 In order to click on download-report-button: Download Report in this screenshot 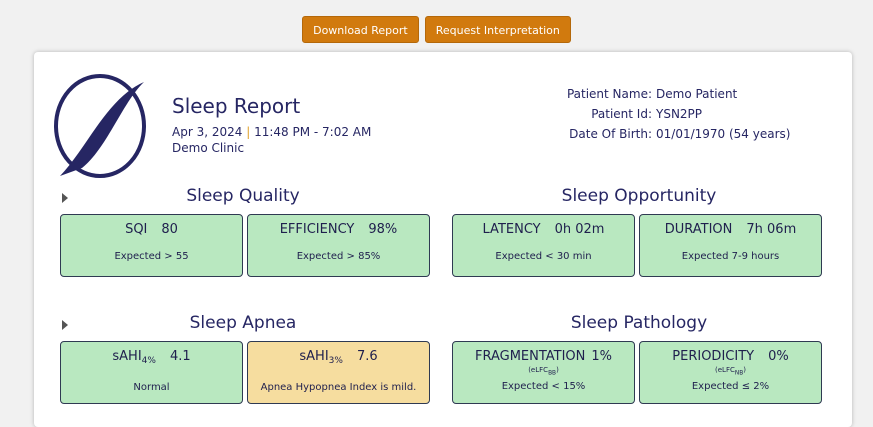, I will do `click(360, 29)`.